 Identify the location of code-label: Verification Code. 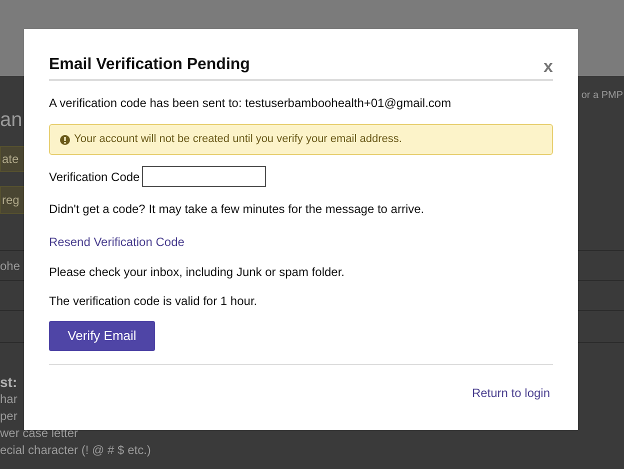
(94, 177).